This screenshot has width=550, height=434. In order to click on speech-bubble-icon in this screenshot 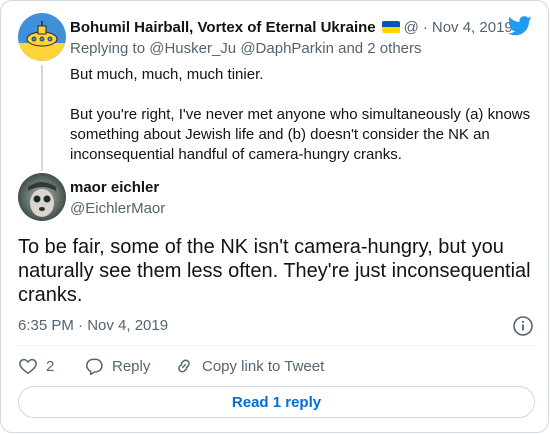, I will do `click(94, 367)`.